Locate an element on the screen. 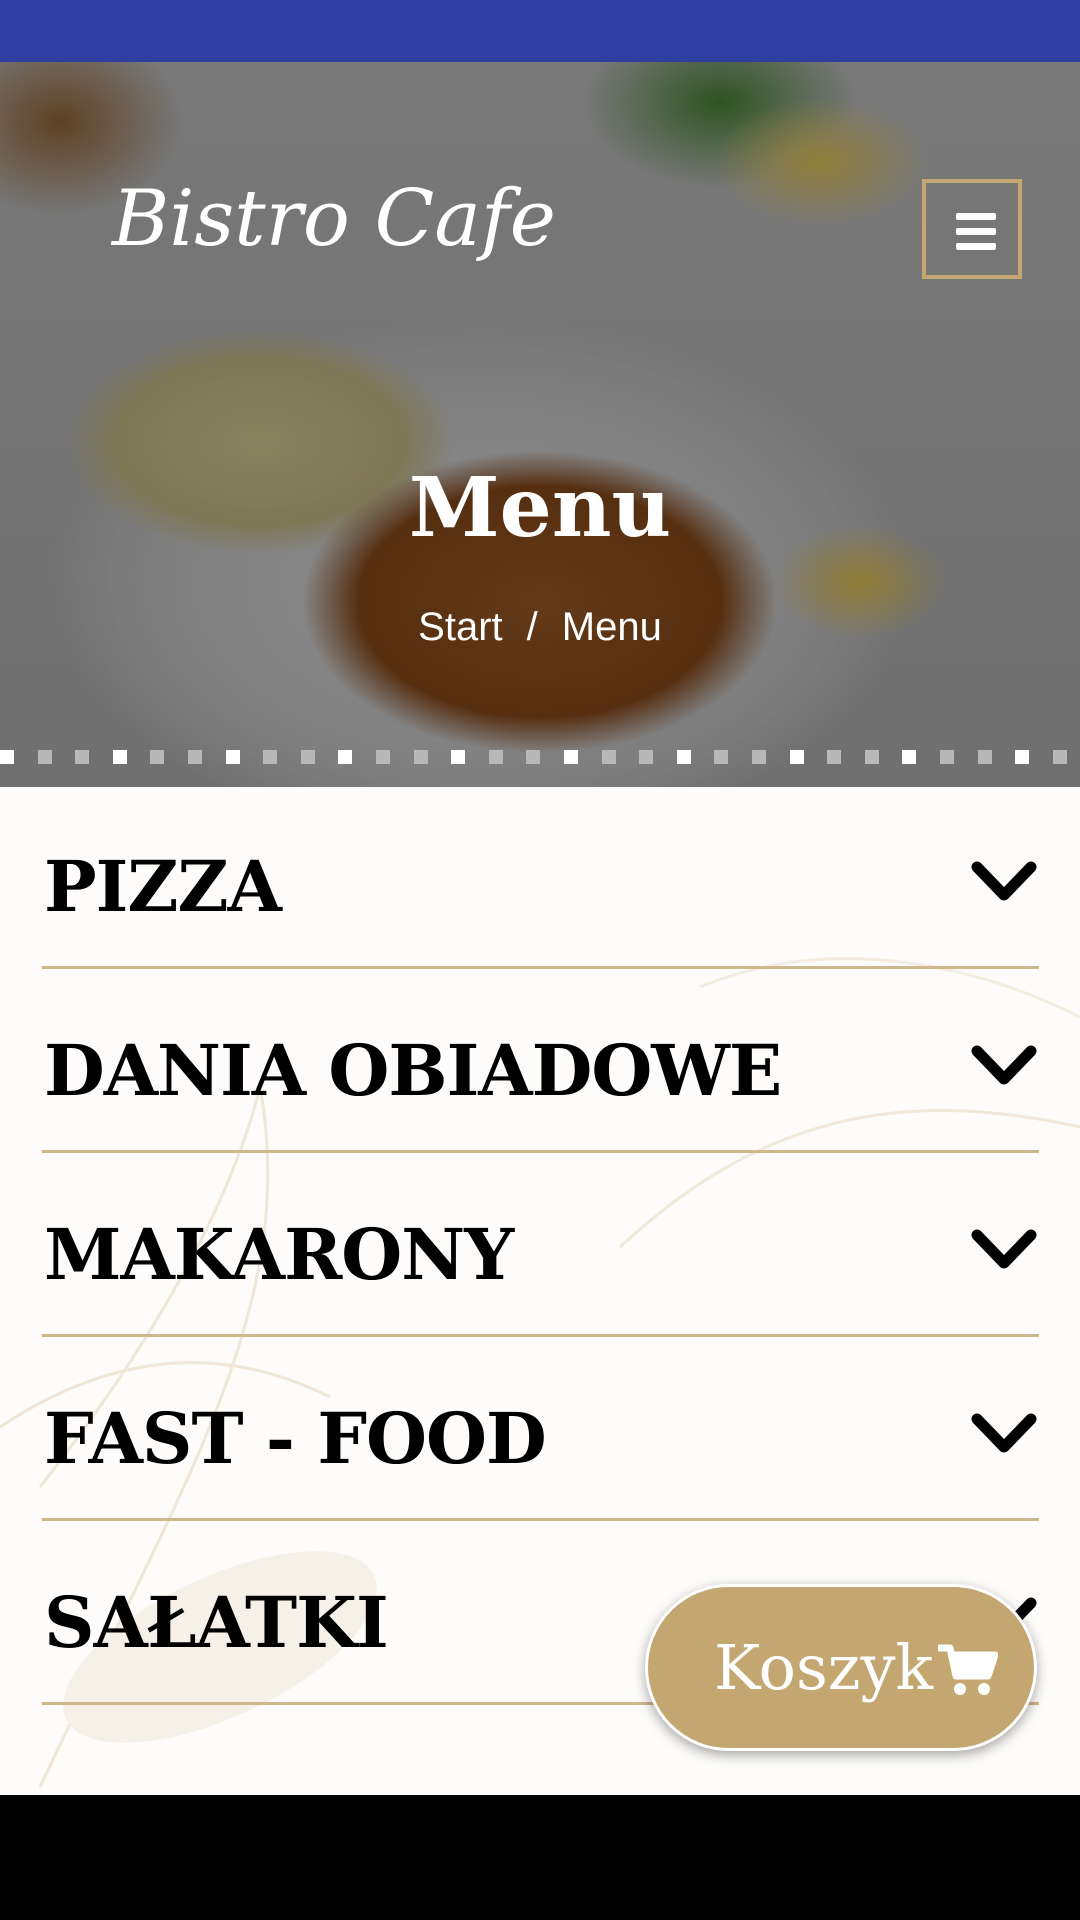 The image size is (1080, 1920). decorative-dash-border is located at coordinates (540, 757).